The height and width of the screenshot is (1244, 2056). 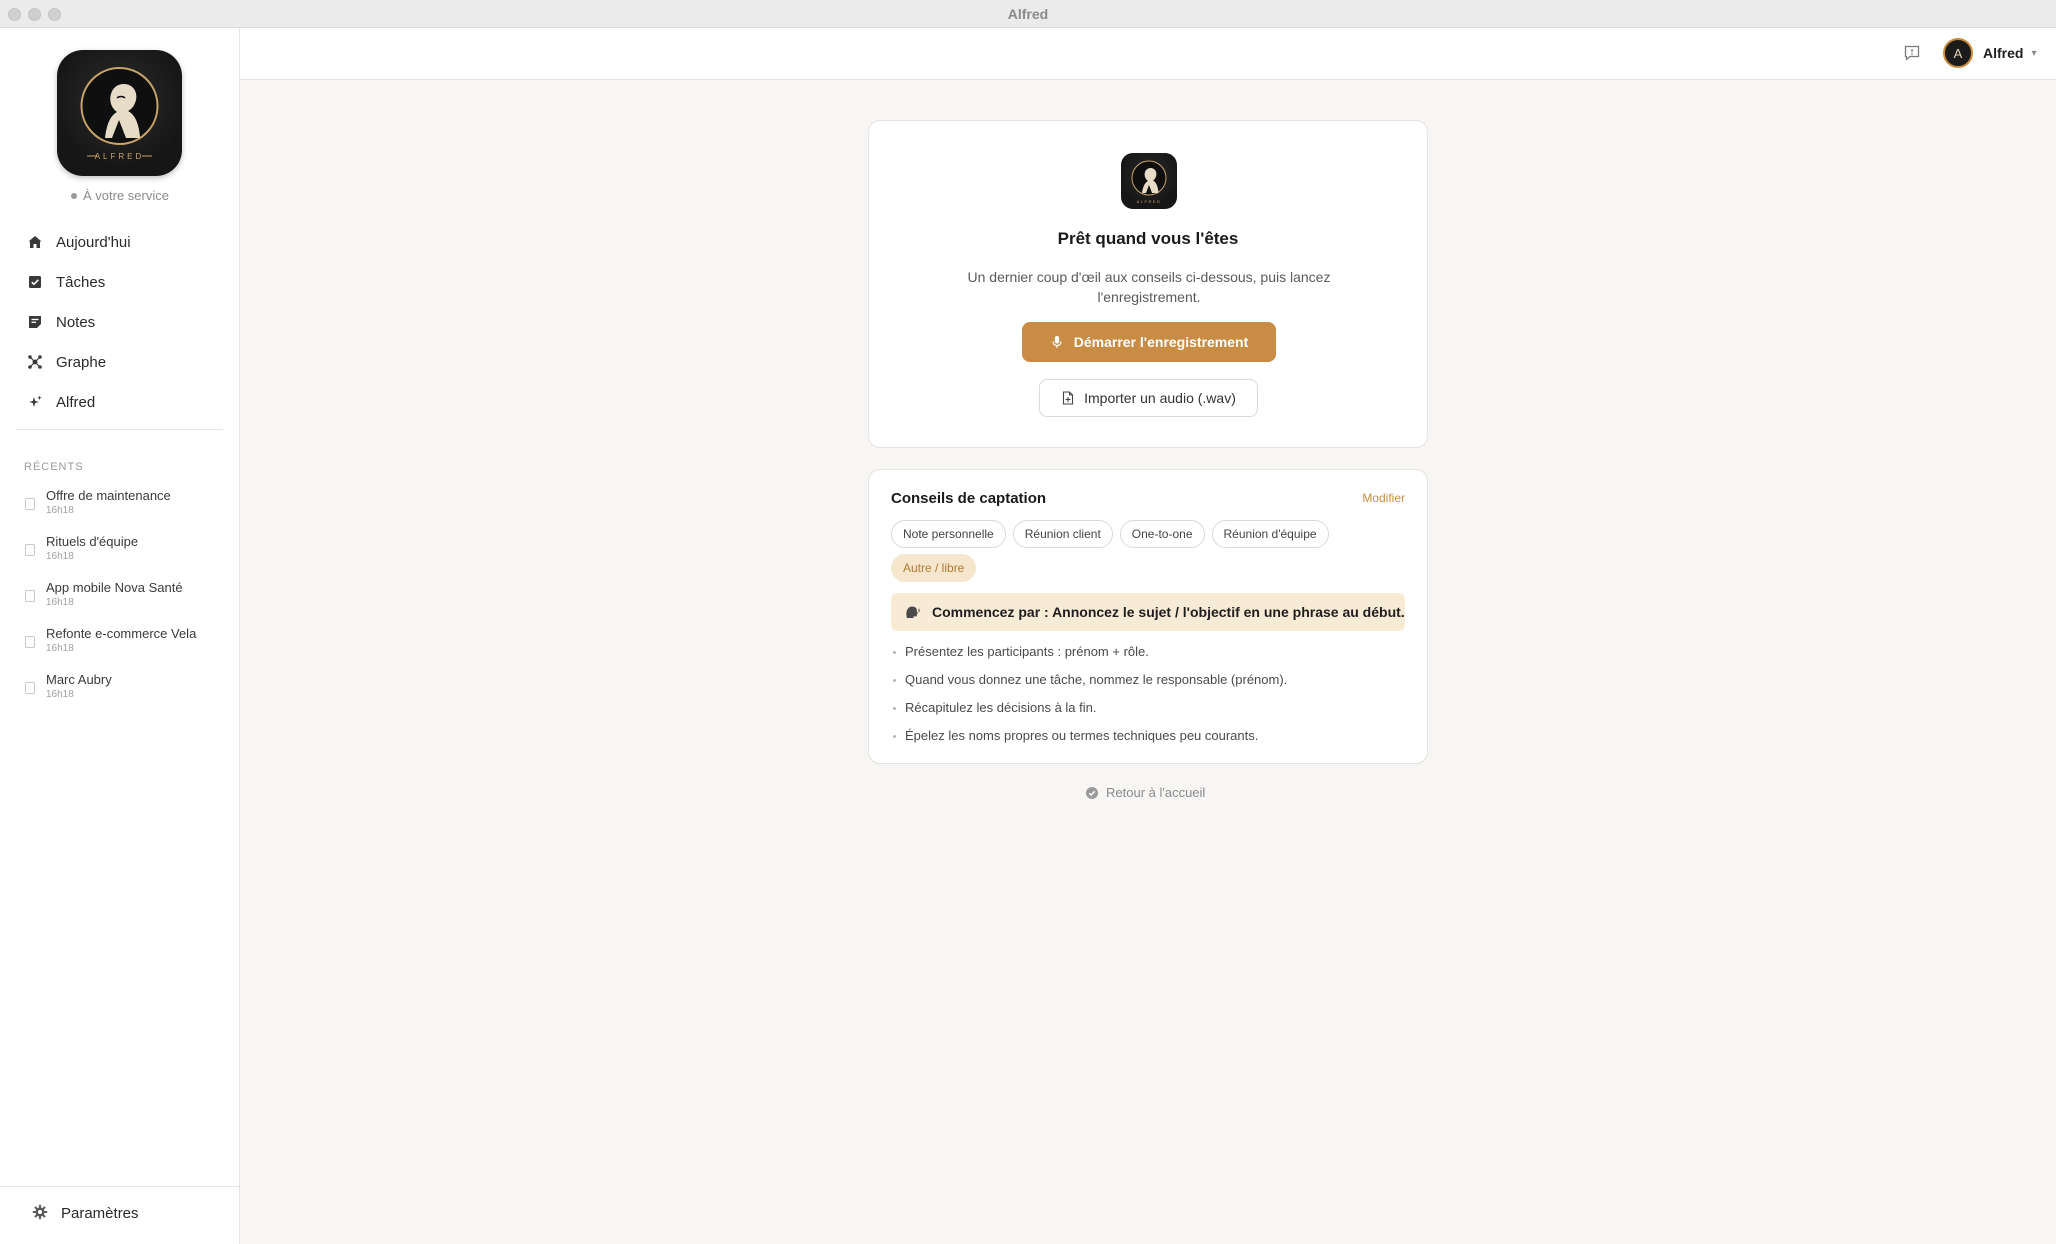 What do you see at coordinates (1148, 238) in the screenshot?
I see `ready-title: Prêt quand vous l'êtes` at bounding box center [1148, 238].